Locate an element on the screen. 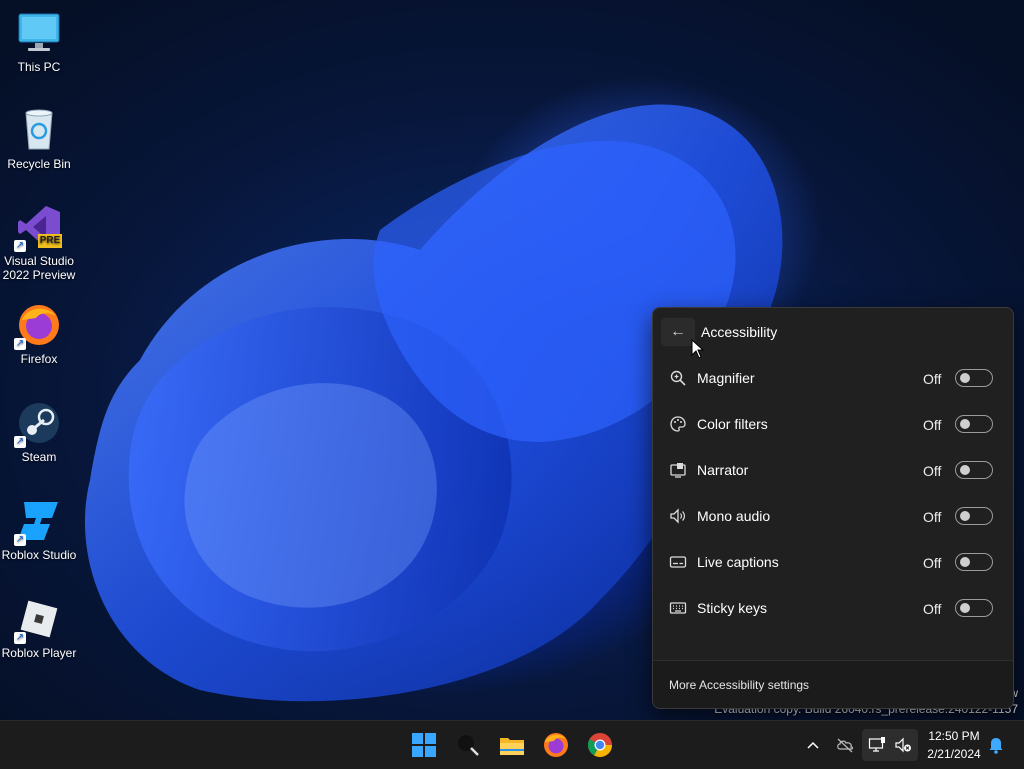  desktop-icon-visual-studio: PRE ↗ Visual Studio 2022 Preview is located at coordinates (39, 243).